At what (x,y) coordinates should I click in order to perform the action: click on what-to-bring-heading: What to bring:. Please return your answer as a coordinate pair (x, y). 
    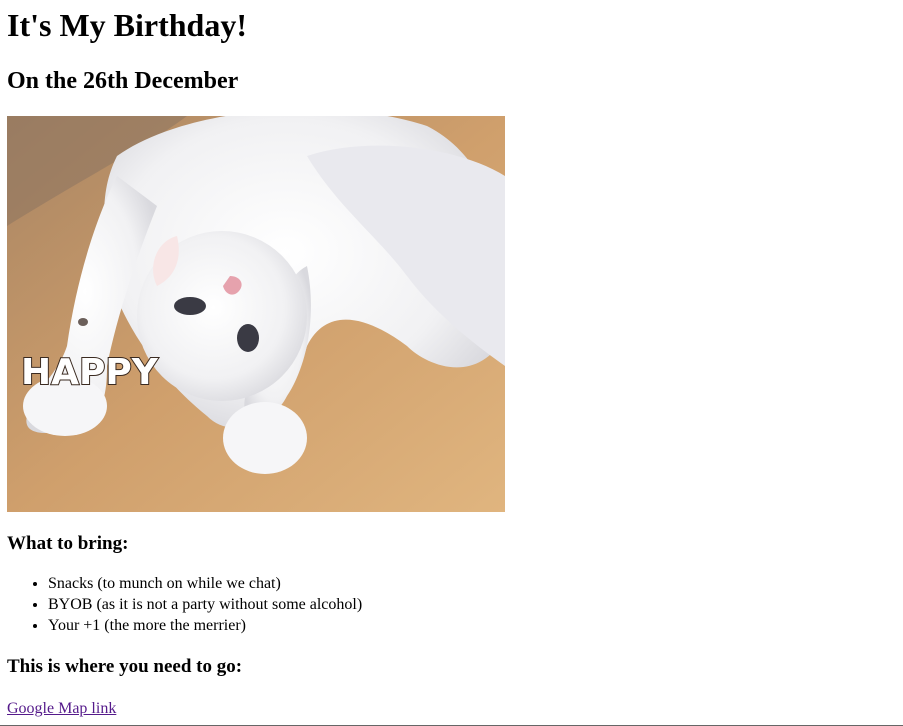
    Looking at the image, I should click on (68, 543).